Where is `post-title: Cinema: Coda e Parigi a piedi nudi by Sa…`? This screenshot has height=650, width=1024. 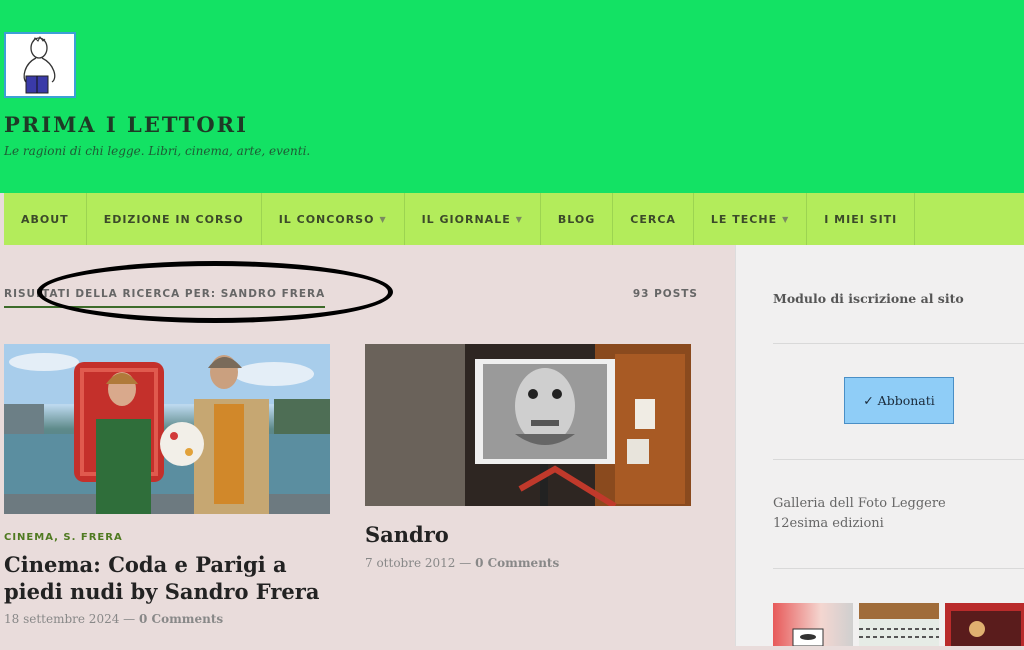 post-title: Cinema: Coda e Parigi a piedi nudi by Sa… is located at coordinates (164, 578).